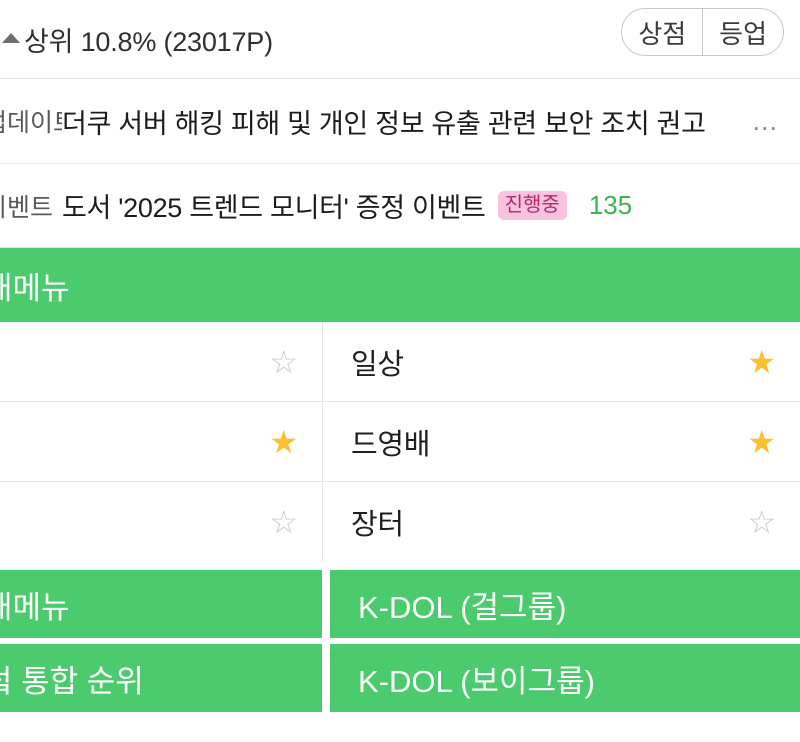 The image size is (800, 742). I want to click on triangle-up-icon, so click(11, 37).